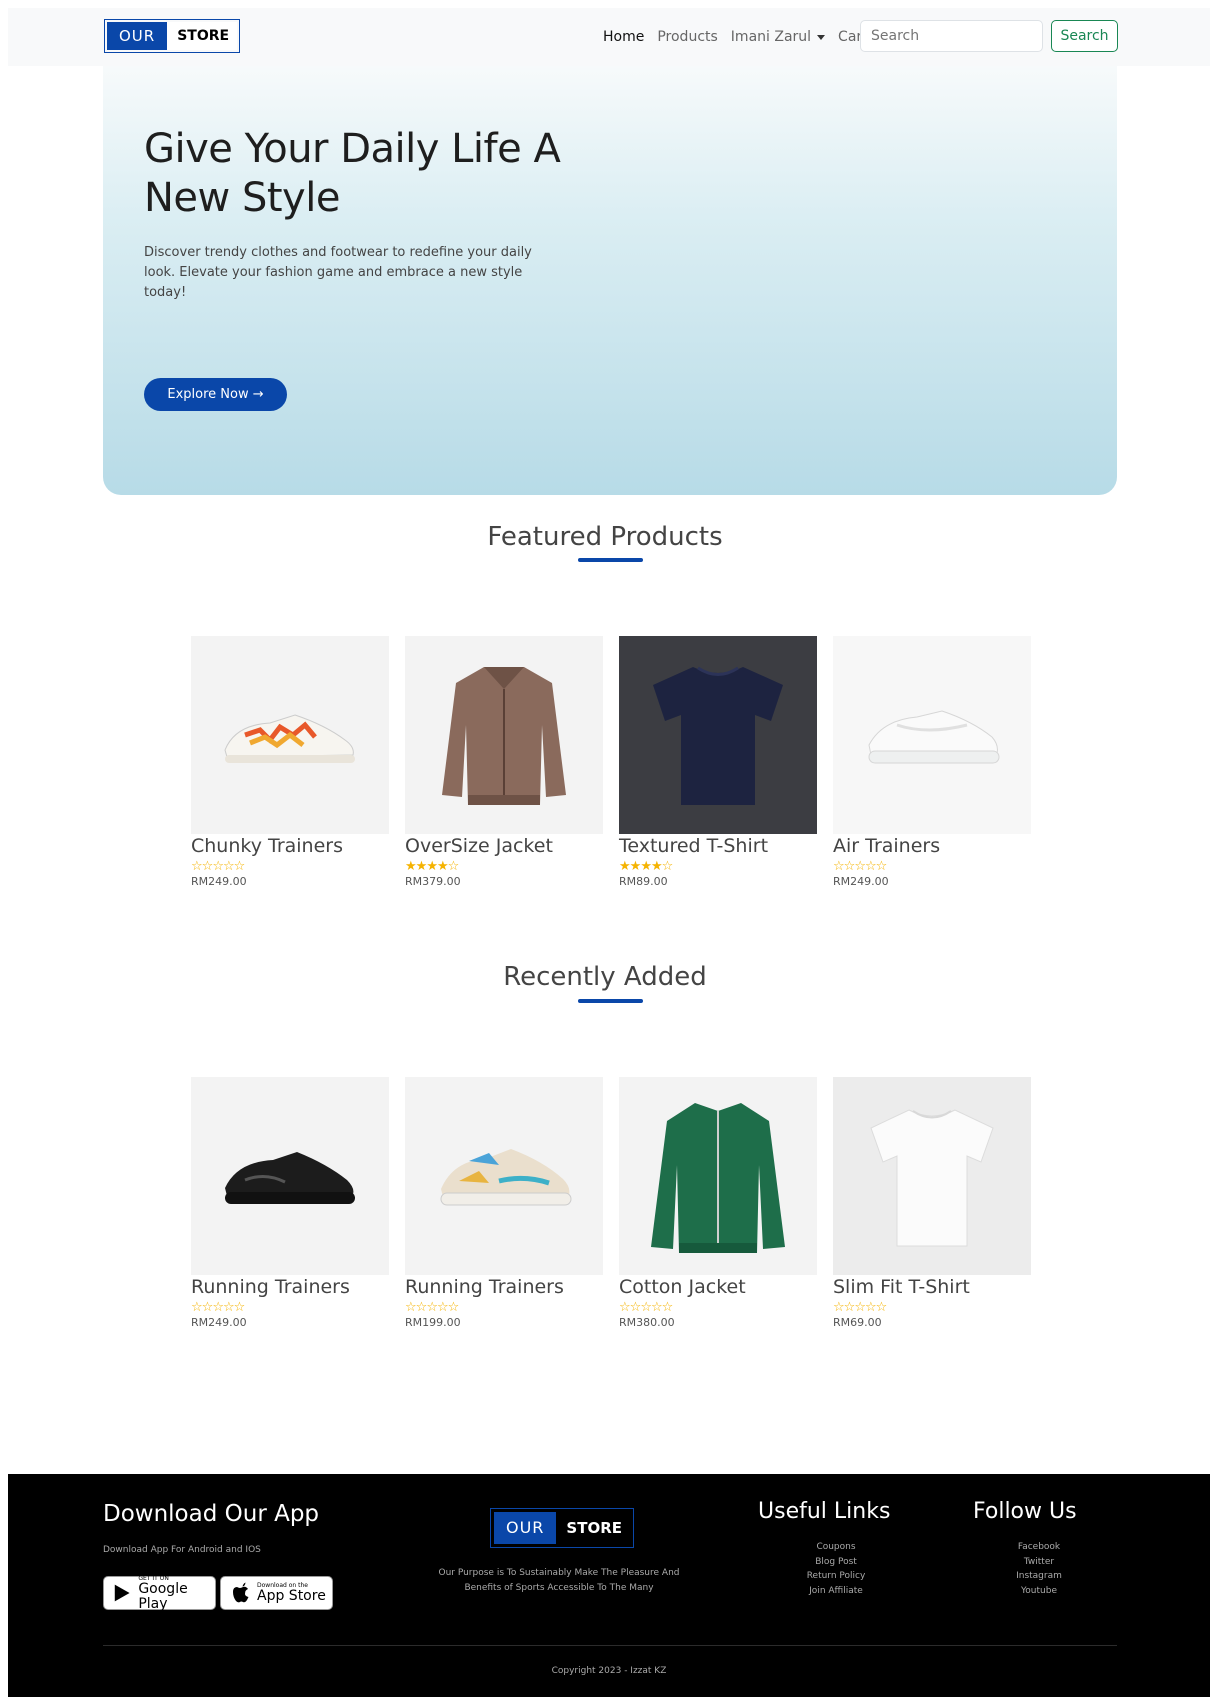 The image size is (1210, 1697). Describe the element at coordinates (433, 1322) in the screenshot. I see `product-price: RM199.00` at that location.